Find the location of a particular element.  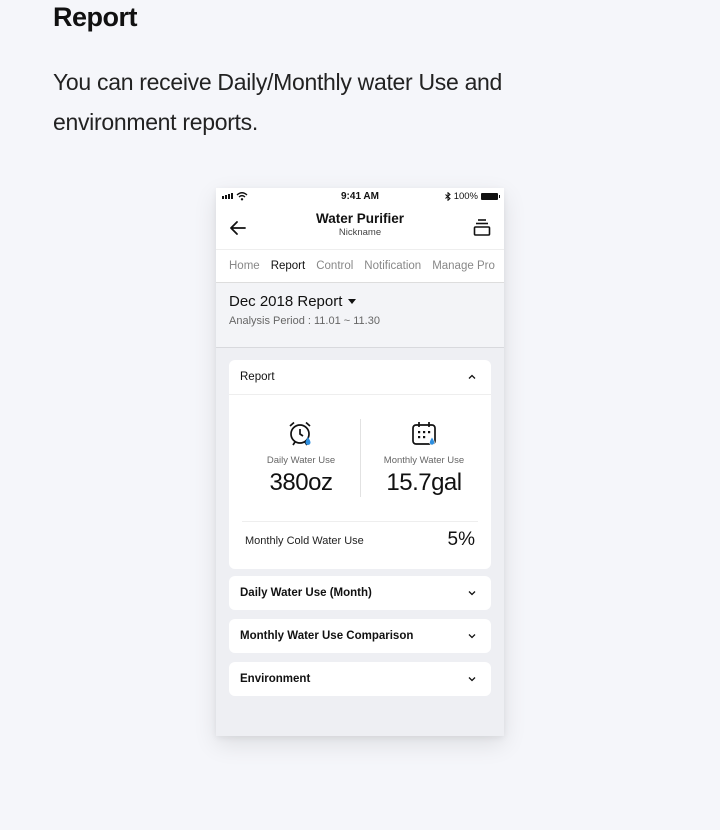

analysis-period: Analysis Period : 11.01 ~ 11.30 is located at coordinates (304, 321).